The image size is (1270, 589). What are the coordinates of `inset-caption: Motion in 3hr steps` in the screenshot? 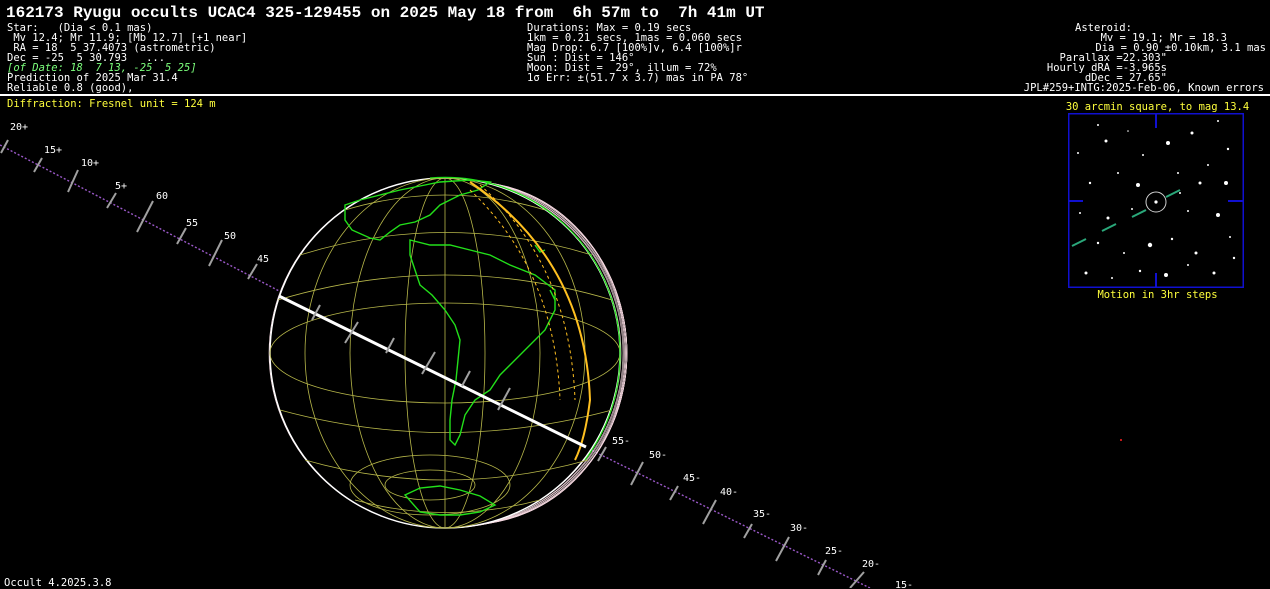 It's located at (1157, 295).